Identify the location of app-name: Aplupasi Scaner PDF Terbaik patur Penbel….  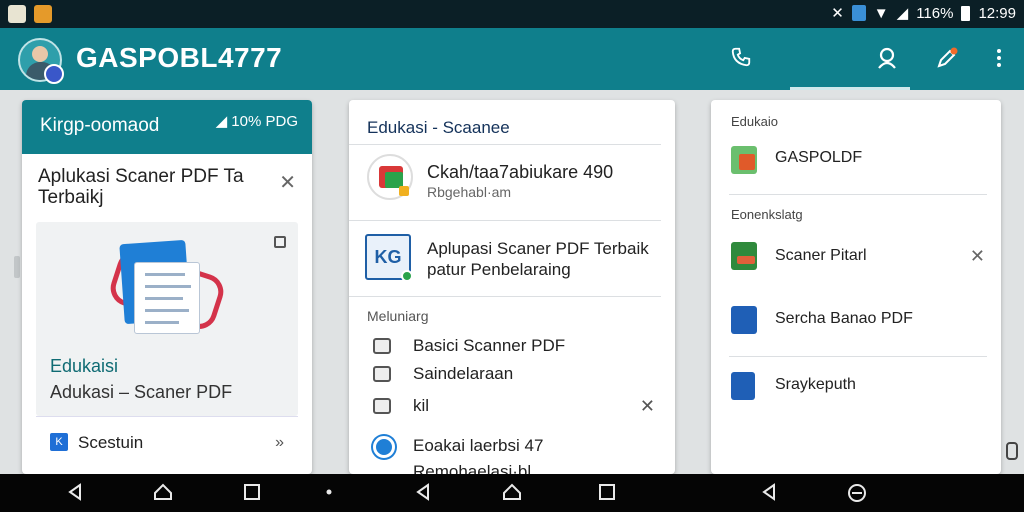
(542, 259).